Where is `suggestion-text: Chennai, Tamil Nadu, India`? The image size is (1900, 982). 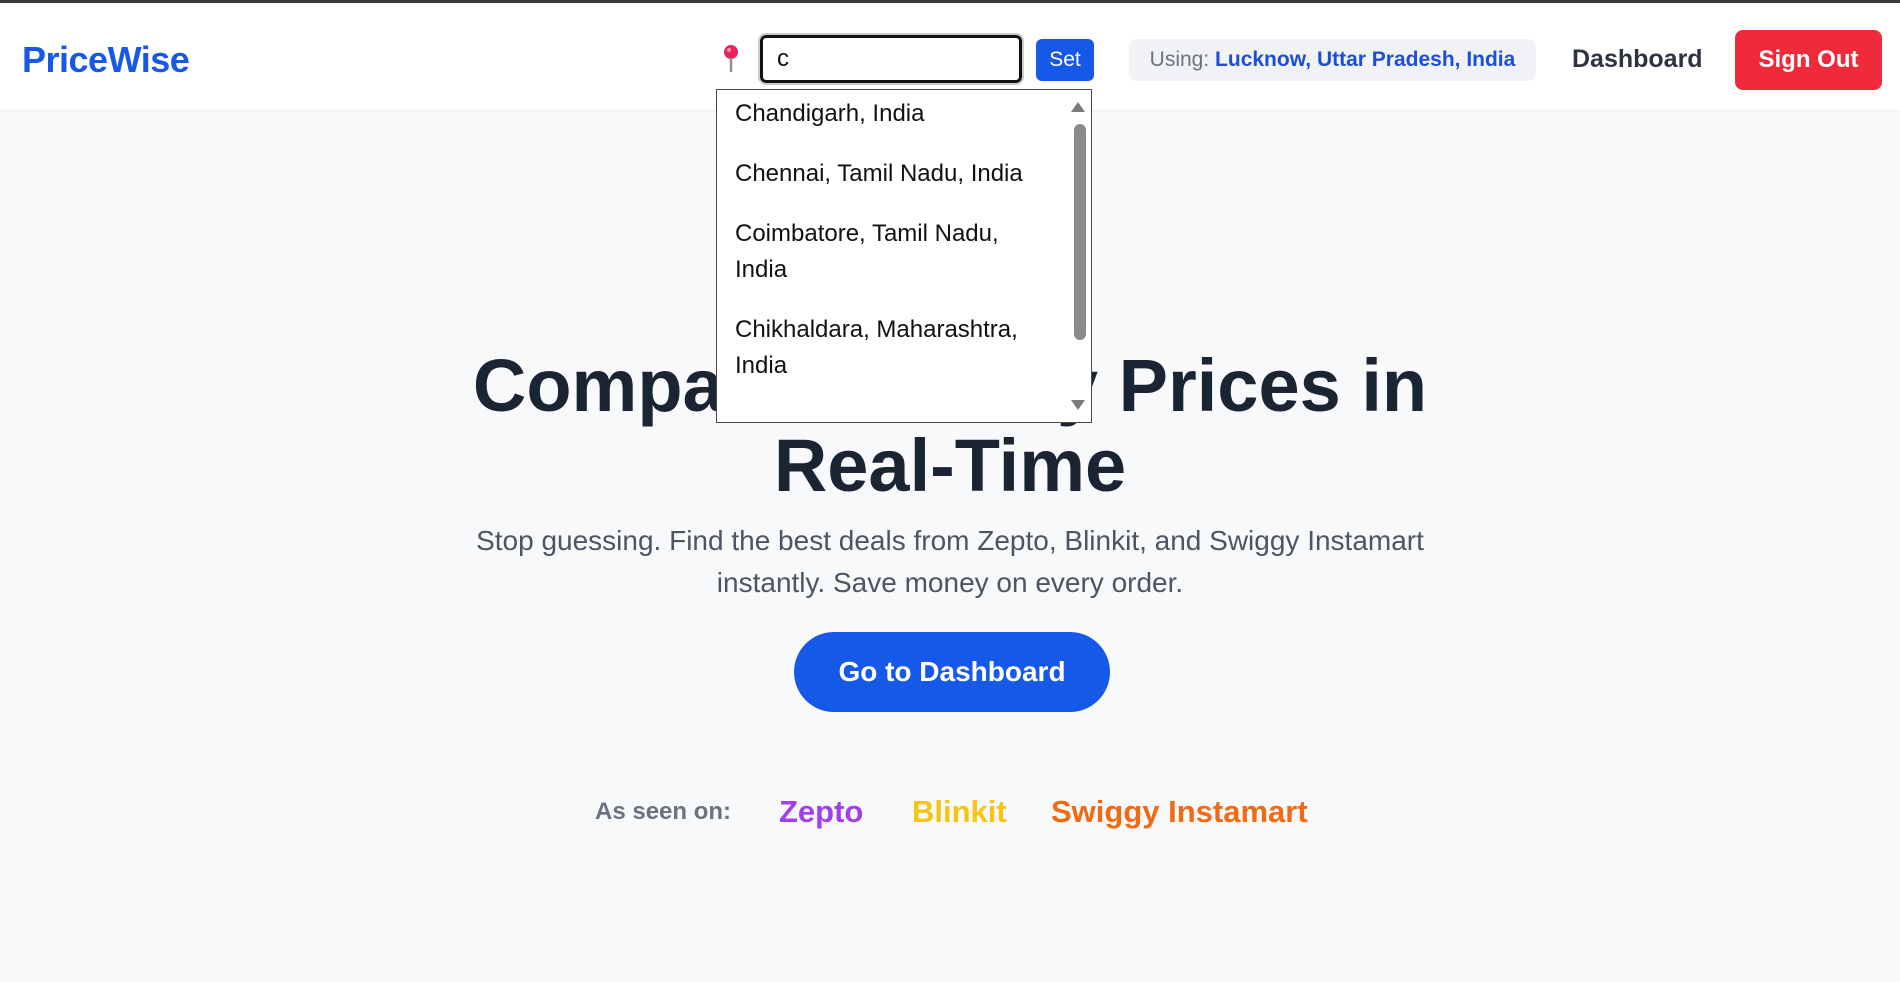
suggestion-text: Chennai, Tamil Nadu, India is located at coordinates (879, 173).